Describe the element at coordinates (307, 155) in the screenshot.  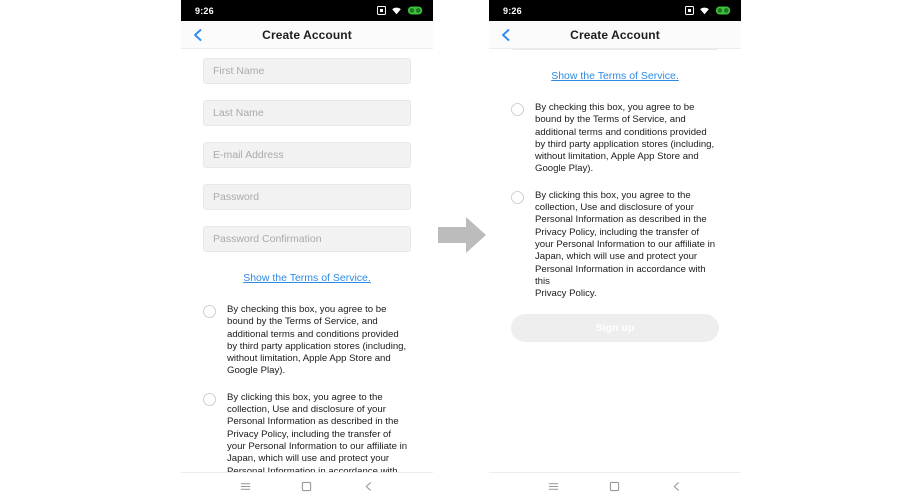
I see `email-input: E-mail Address` at that location.